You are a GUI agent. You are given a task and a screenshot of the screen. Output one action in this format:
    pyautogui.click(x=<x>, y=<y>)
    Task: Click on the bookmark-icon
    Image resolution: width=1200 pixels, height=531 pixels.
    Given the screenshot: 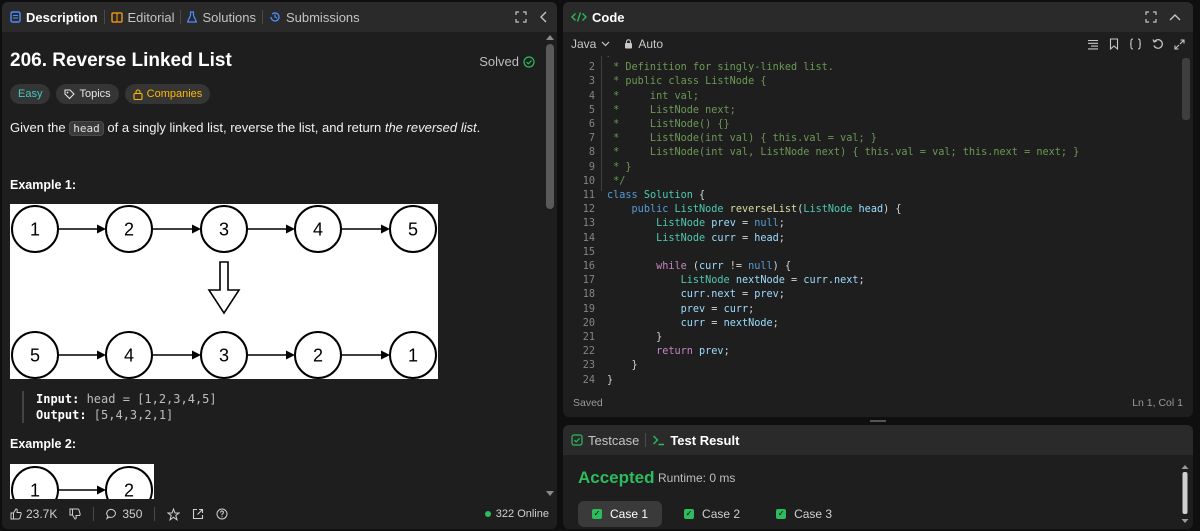 What is the action you would take?
    pyautogui.click(x=1114, y=44)
    